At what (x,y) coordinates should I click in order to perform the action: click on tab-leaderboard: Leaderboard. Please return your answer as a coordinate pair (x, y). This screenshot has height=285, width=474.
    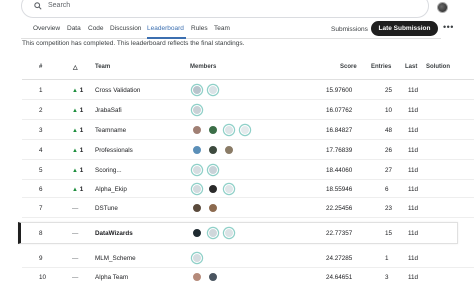
    Looking at the image, I should click on (165, 28).